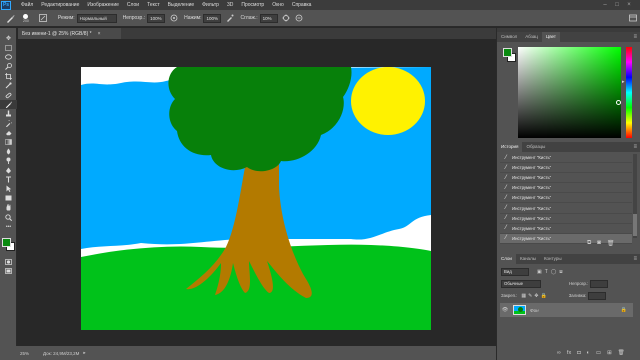  Describe the element at coordinates (156, 18) in the screenshot. I see `opacity-input: 100%` at that location.